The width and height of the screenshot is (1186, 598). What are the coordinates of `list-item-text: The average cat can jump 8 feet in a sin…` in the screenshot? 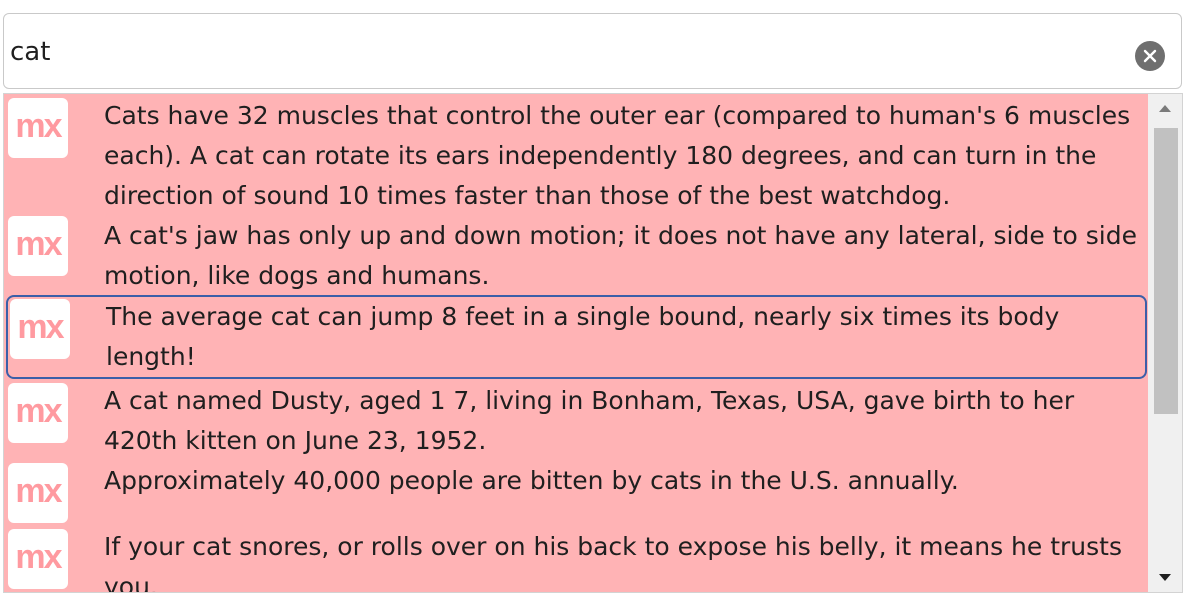 It's located at (583, 336).